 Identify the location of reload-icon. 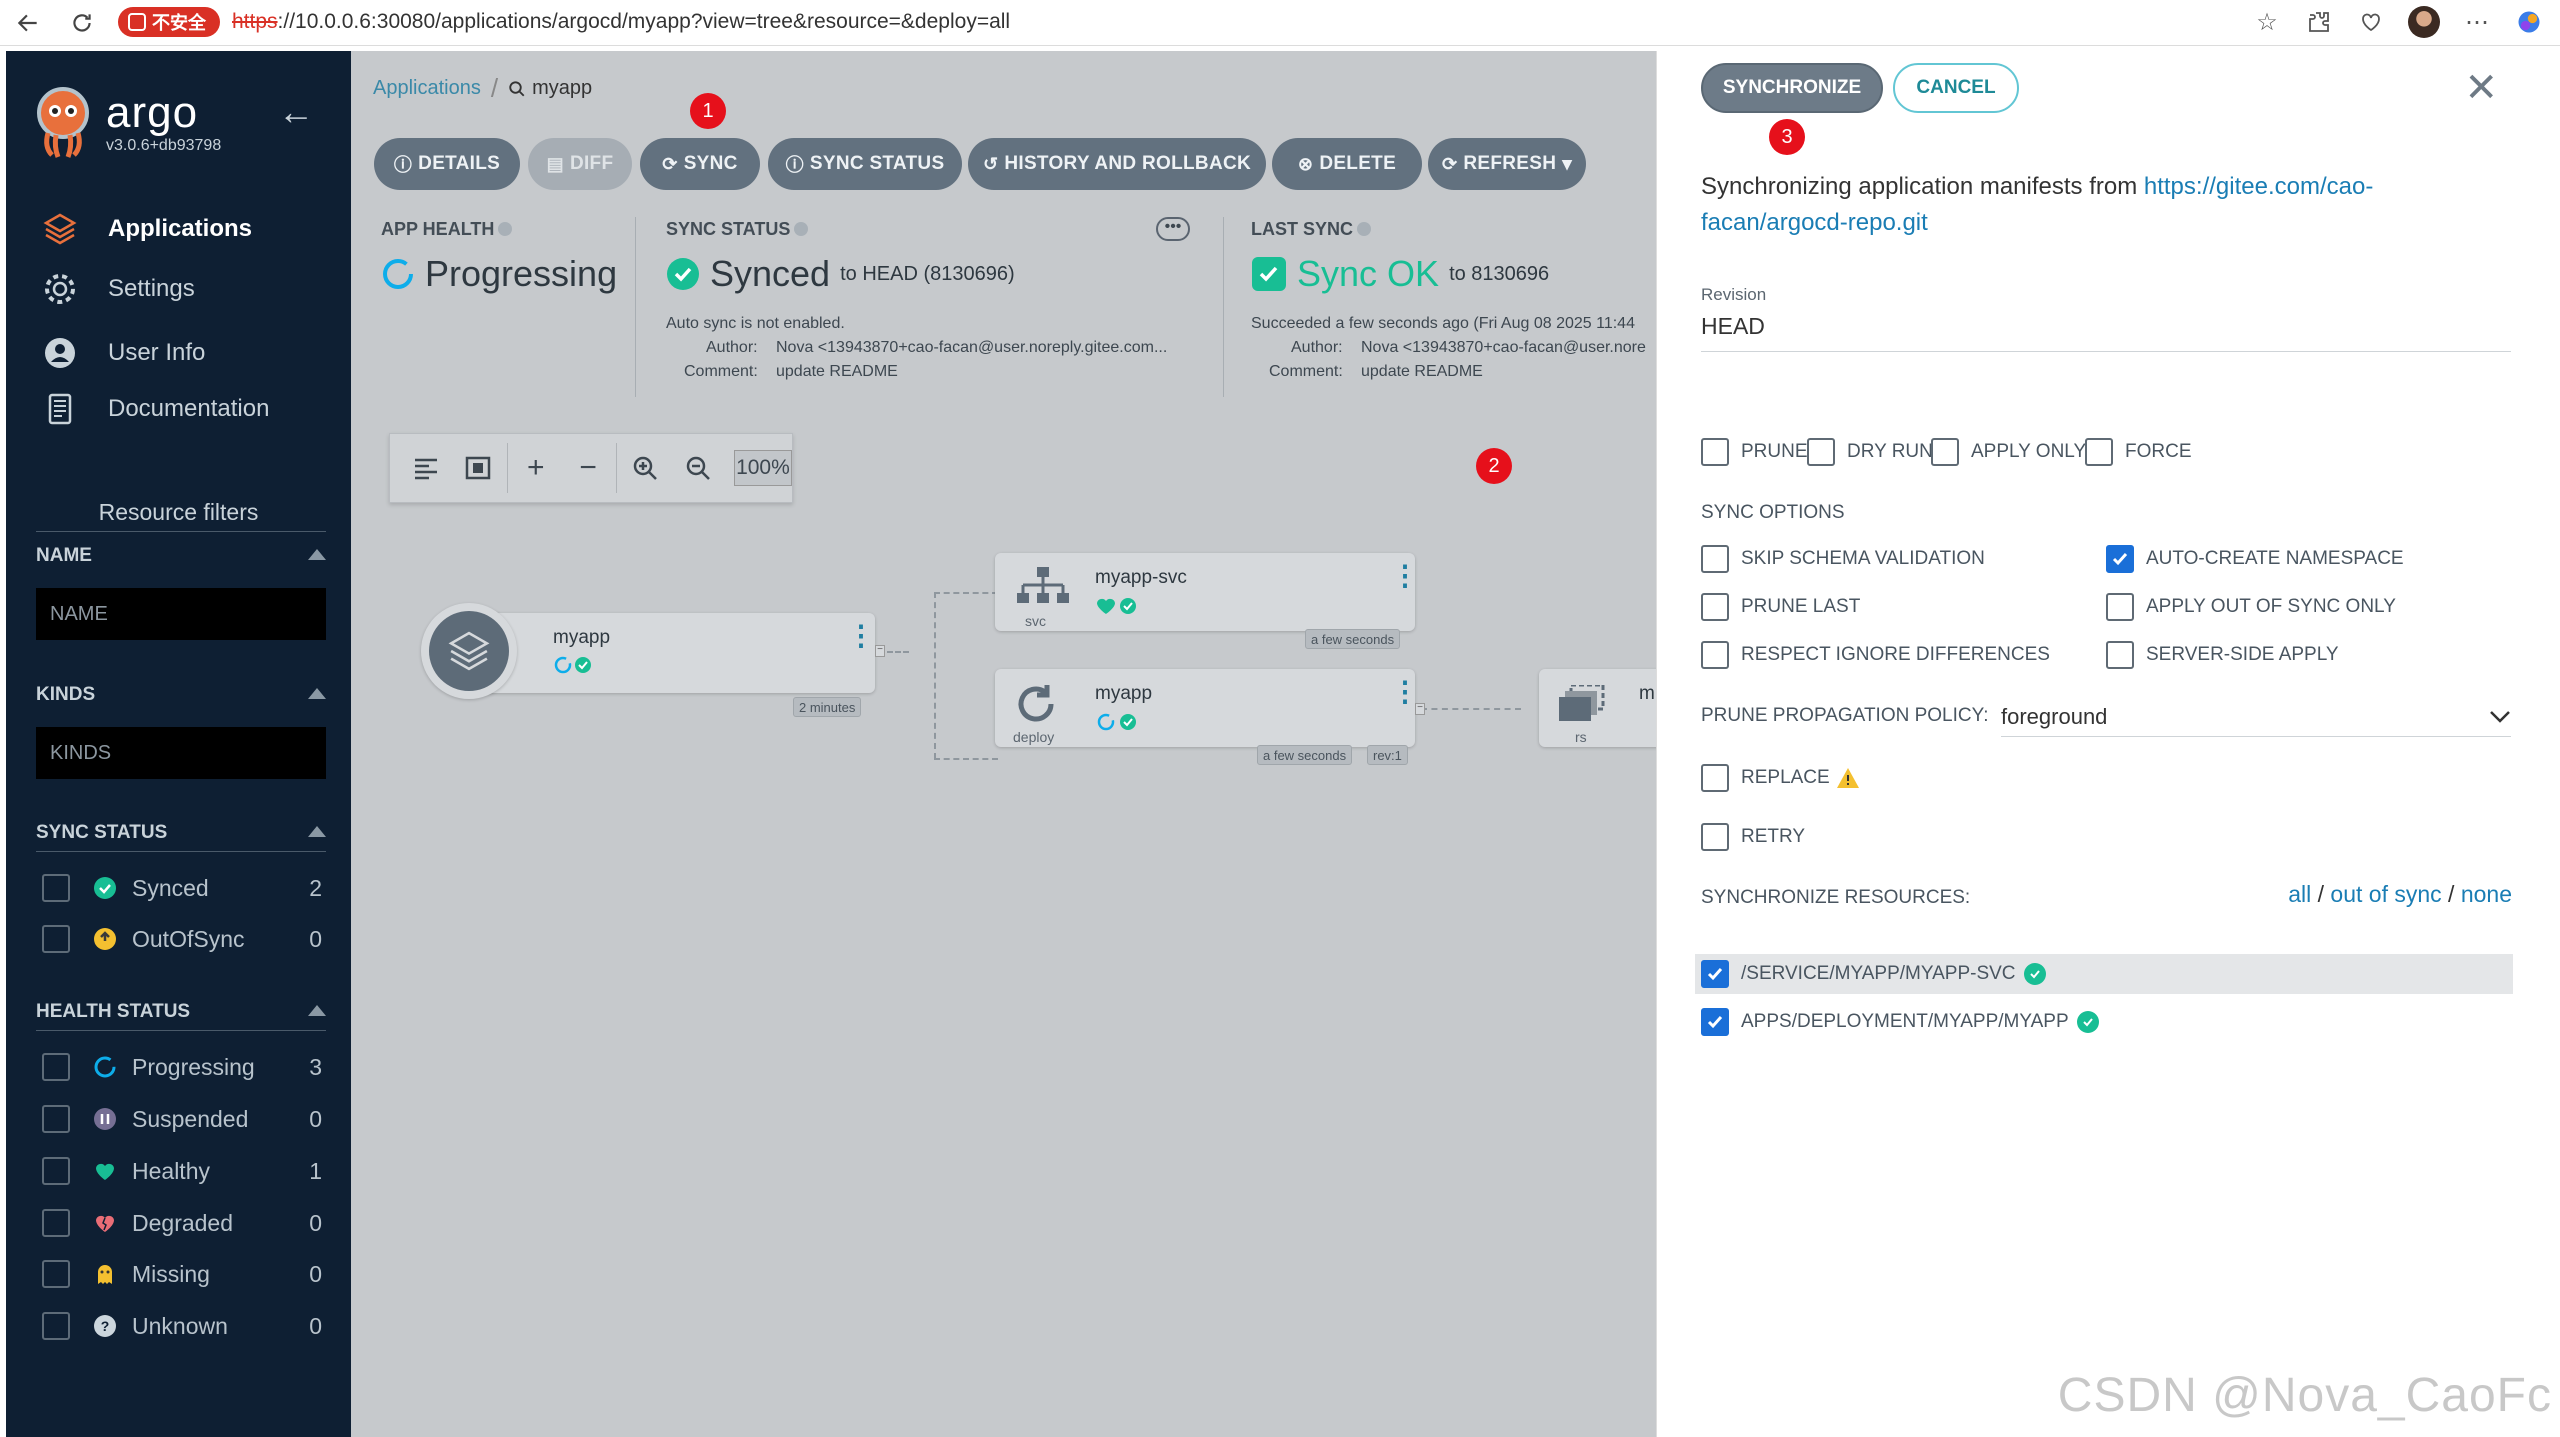
(82, 23).